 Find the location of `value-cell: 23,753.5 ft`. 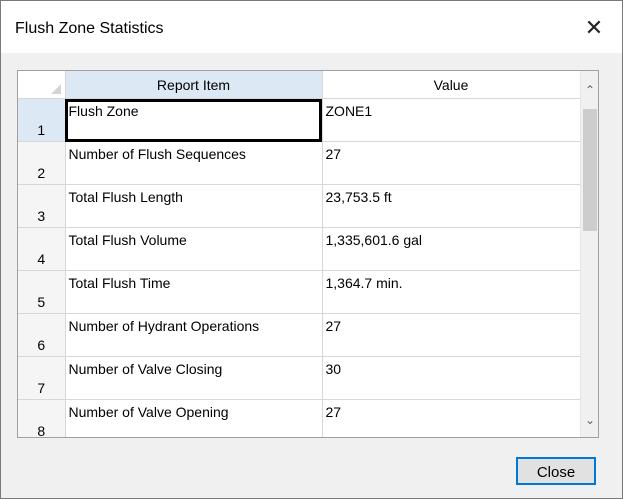

value-cell: 23,753.5 ft is located at coordinates (451, 206).